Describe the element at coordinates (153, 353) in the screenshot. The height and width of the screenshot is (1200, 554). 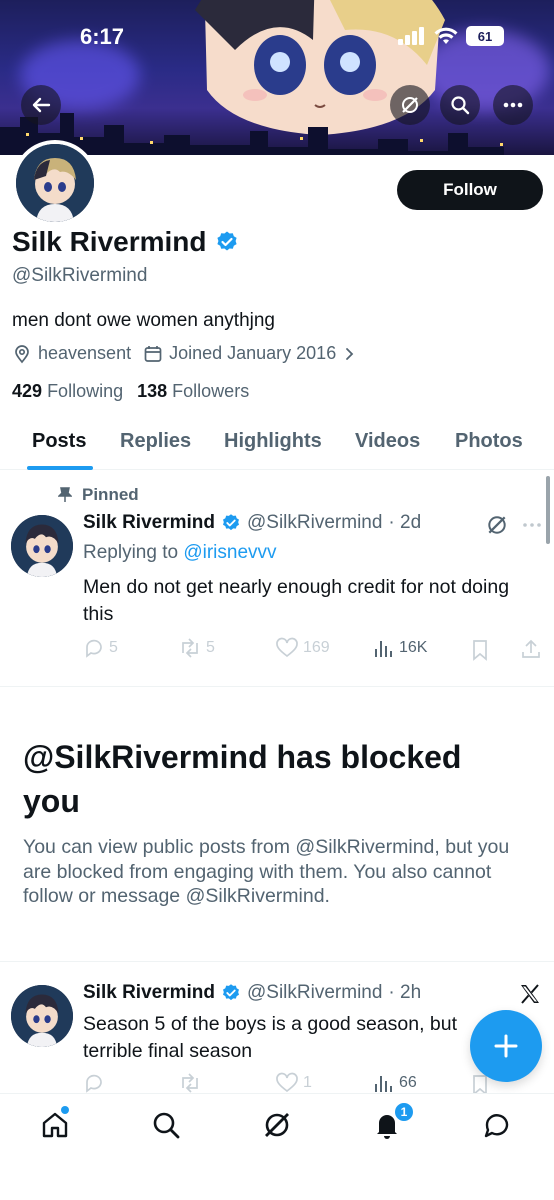
I see `calendar-icon` at that location.